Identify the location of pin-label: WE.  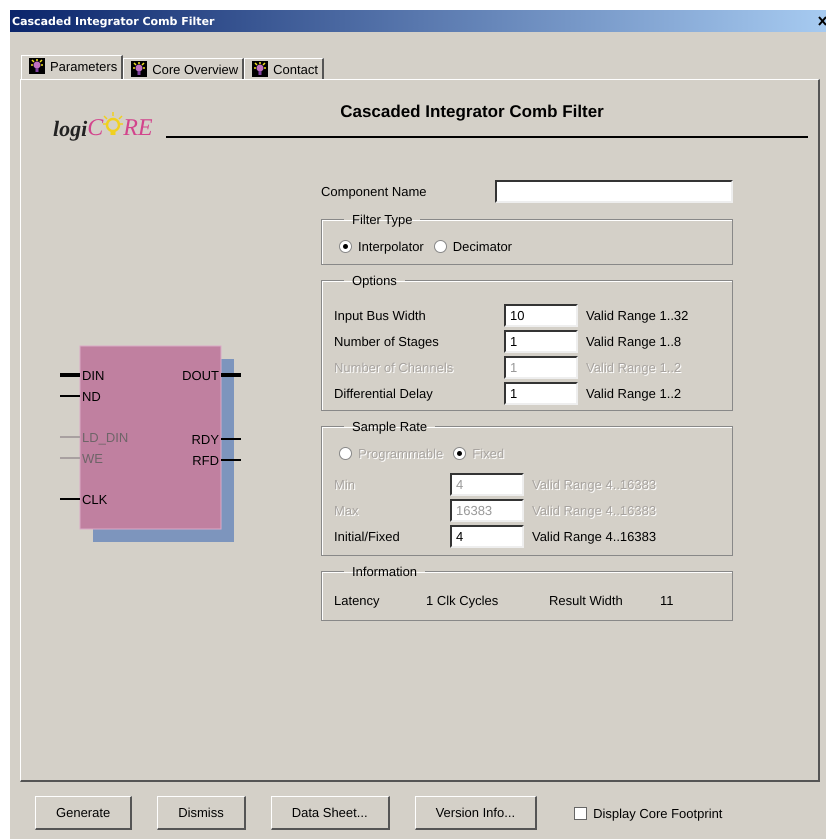
(92, 458).